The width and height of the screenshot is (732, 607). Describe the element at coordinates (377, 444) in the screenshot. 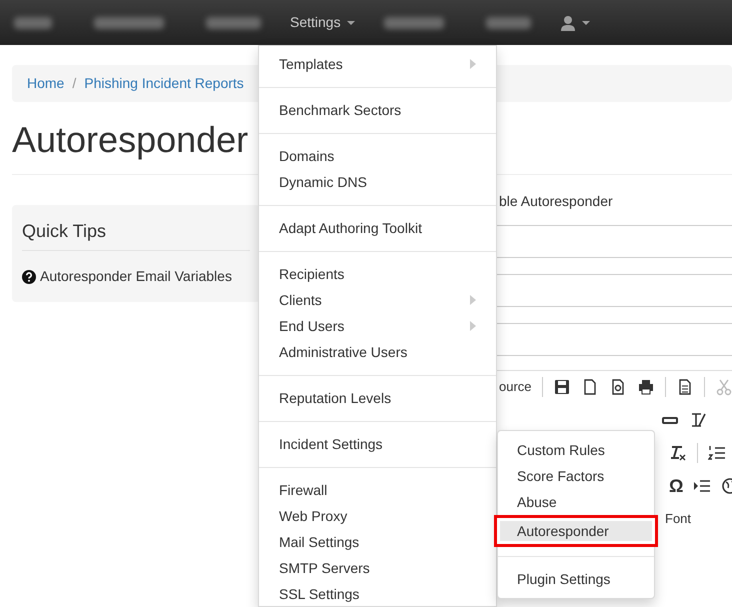

I see `menu-item: Incident Settings` at that location.